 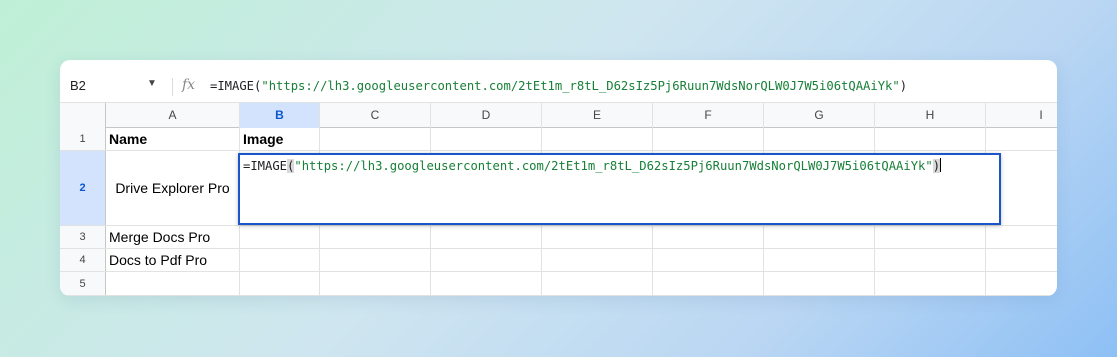 I want to click on table-row: 1 Name Image, so click(x=558, y=139).